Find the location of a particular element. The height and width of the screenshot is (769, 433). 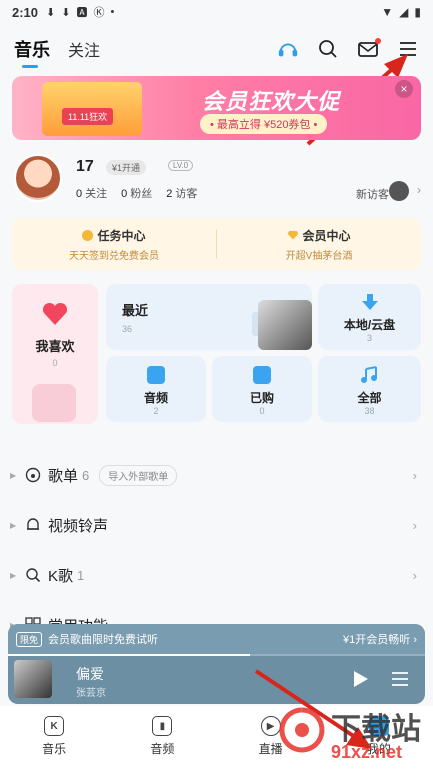

a-icon: 🅰 is located at coordinates (82, 13).